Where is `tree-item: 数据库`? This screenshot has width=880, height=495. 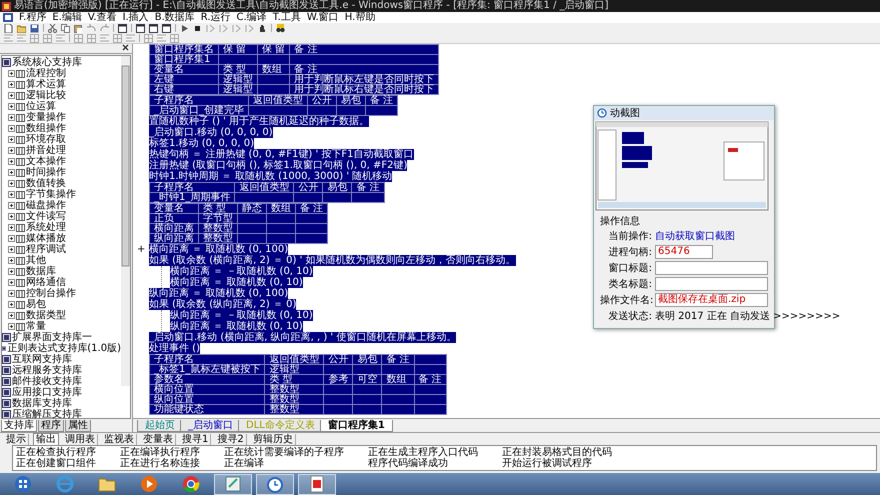 tree-item: 数据库 is located at coordinates (41, 271).